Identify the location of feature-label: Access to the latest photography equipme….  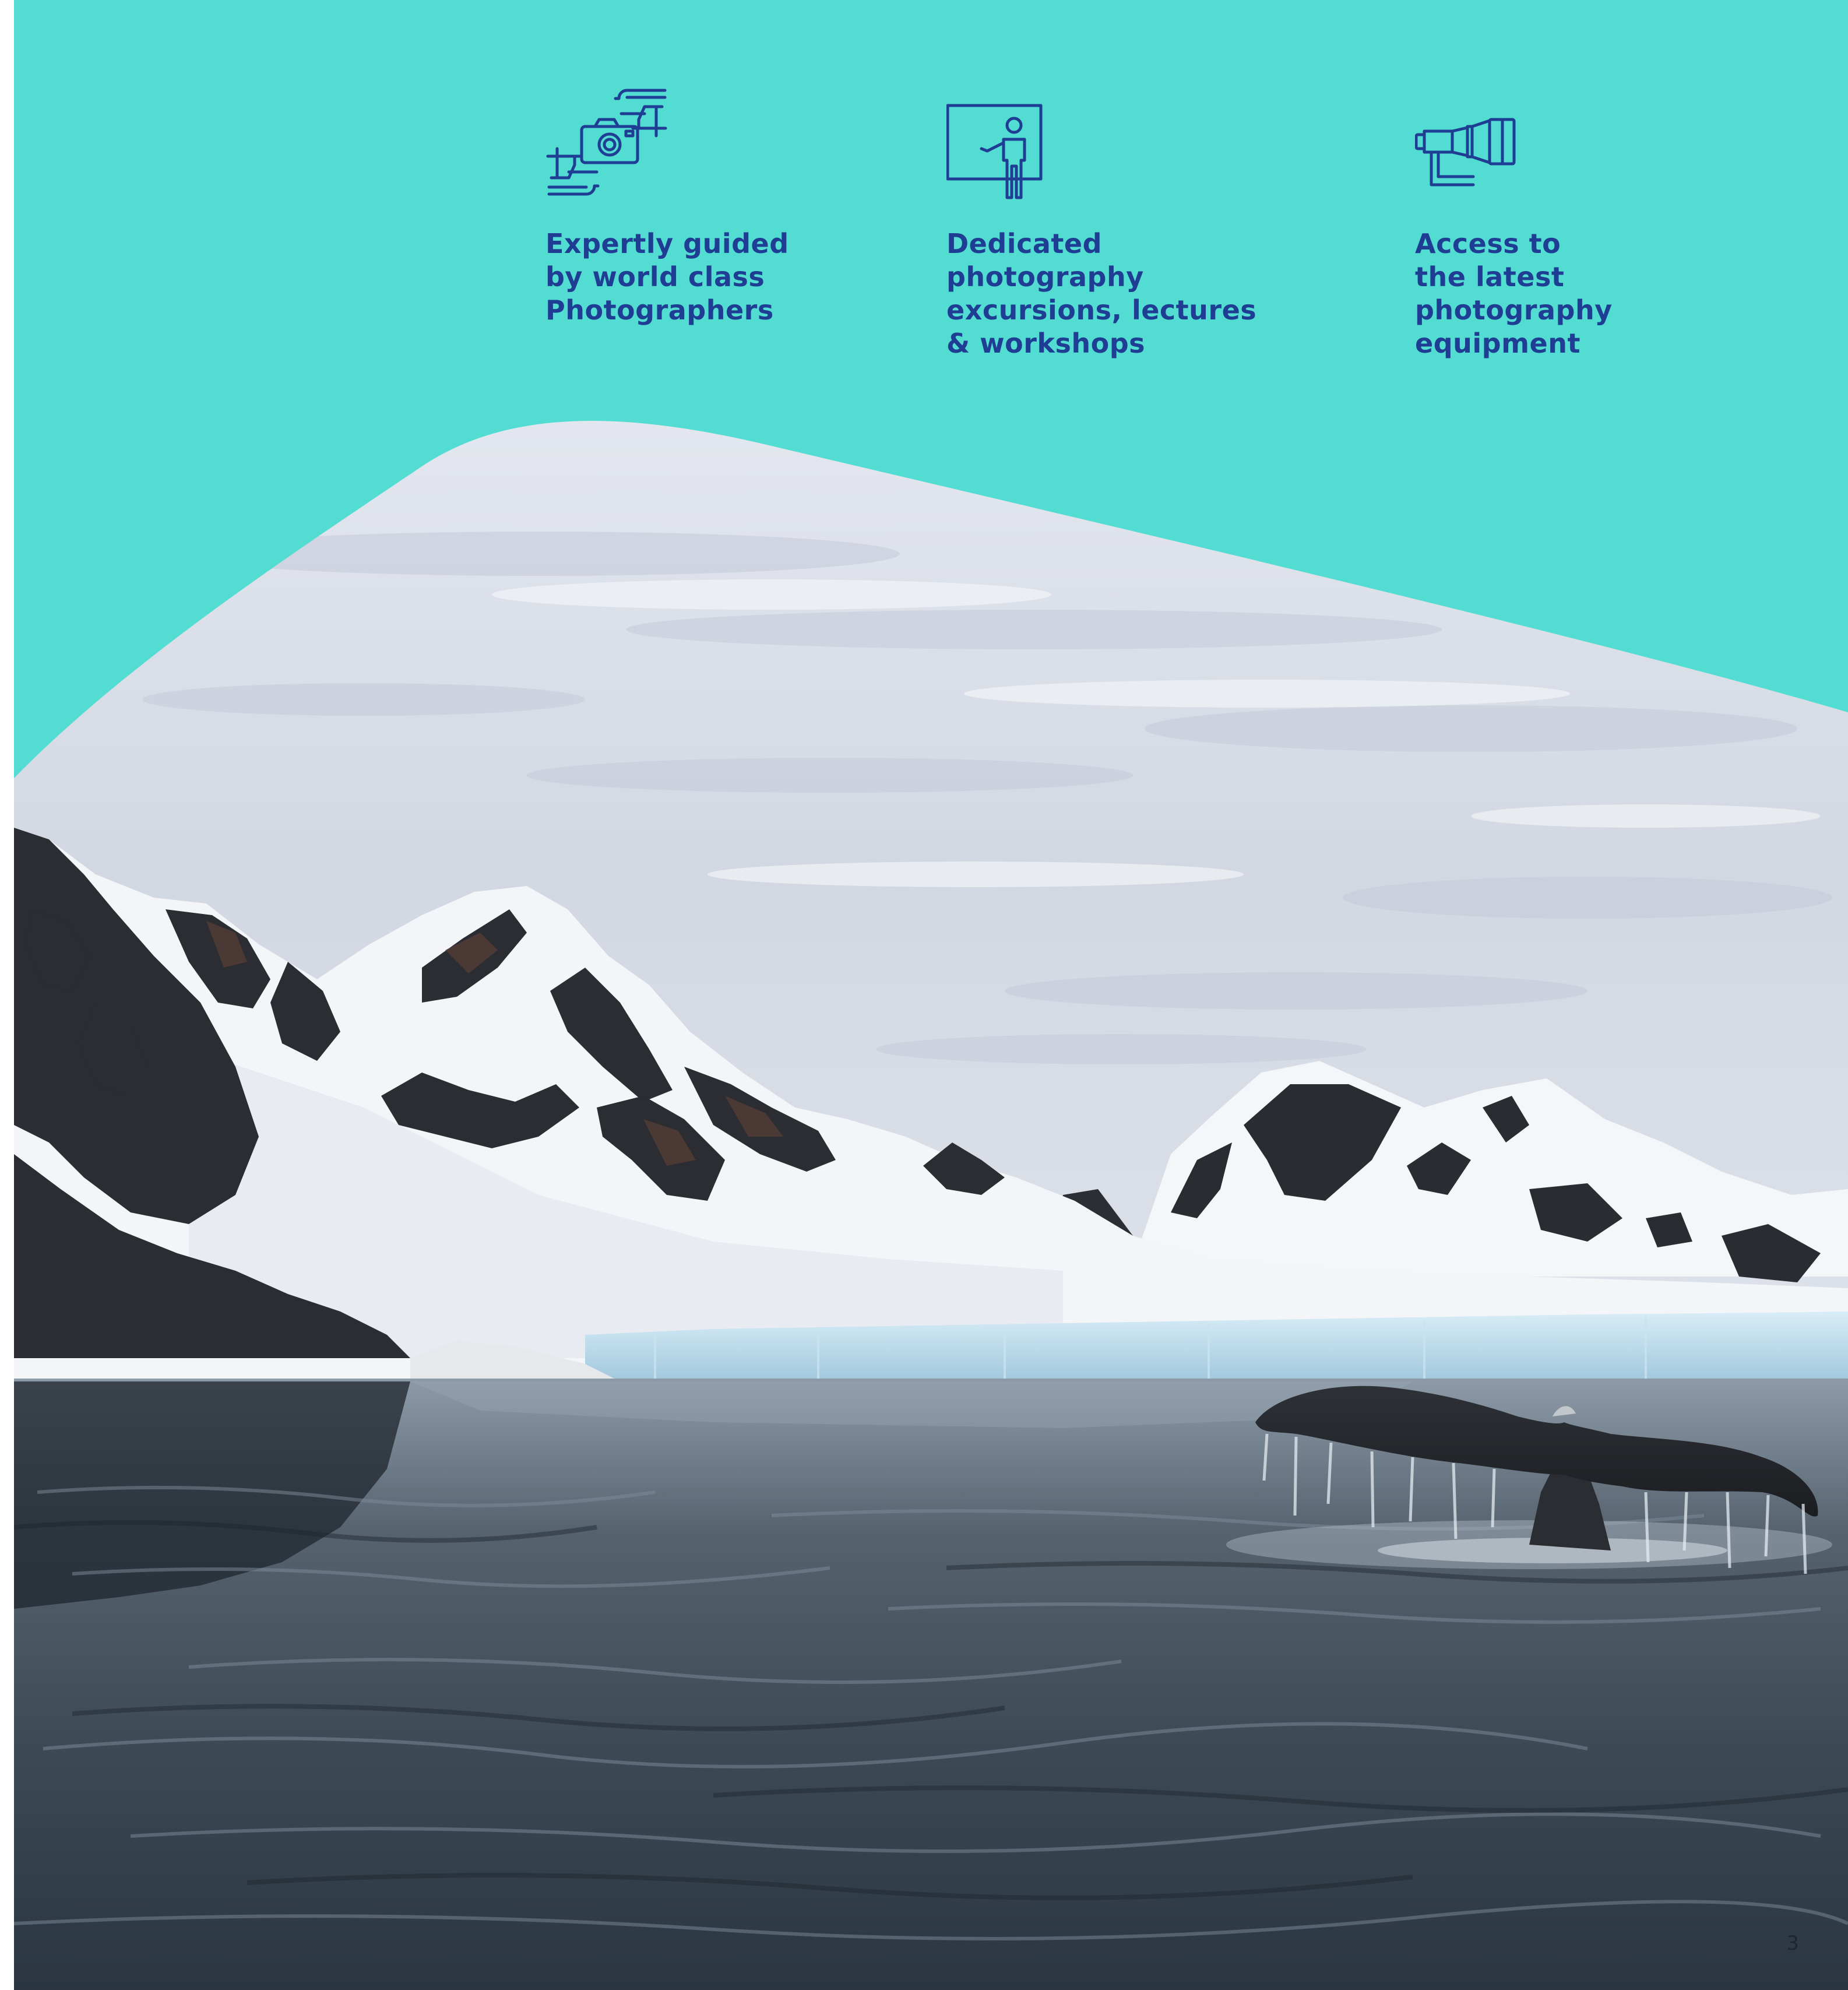
(1514, 293).